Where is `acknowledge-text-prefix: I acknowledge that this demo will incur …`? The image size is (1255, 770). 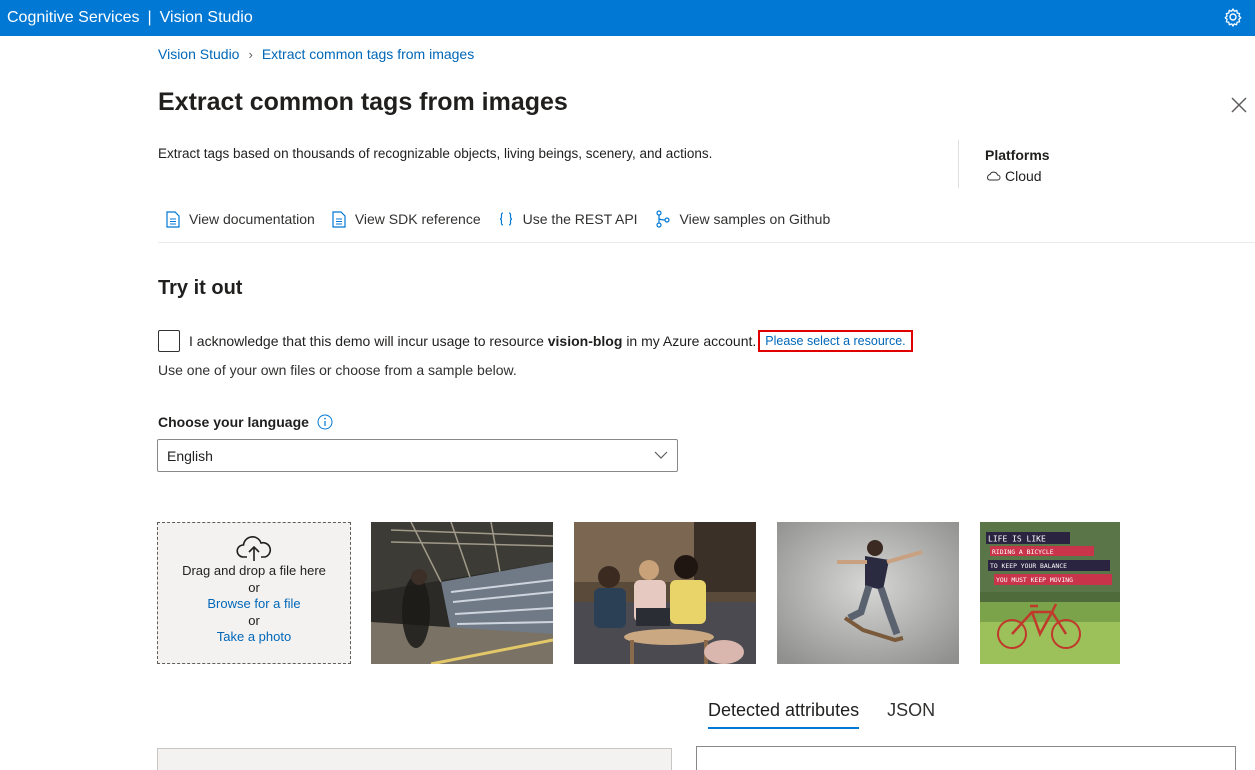
acknowledge-text-prefix: I acknowledge that this demo will incur … is located at coordinates (366, 341).